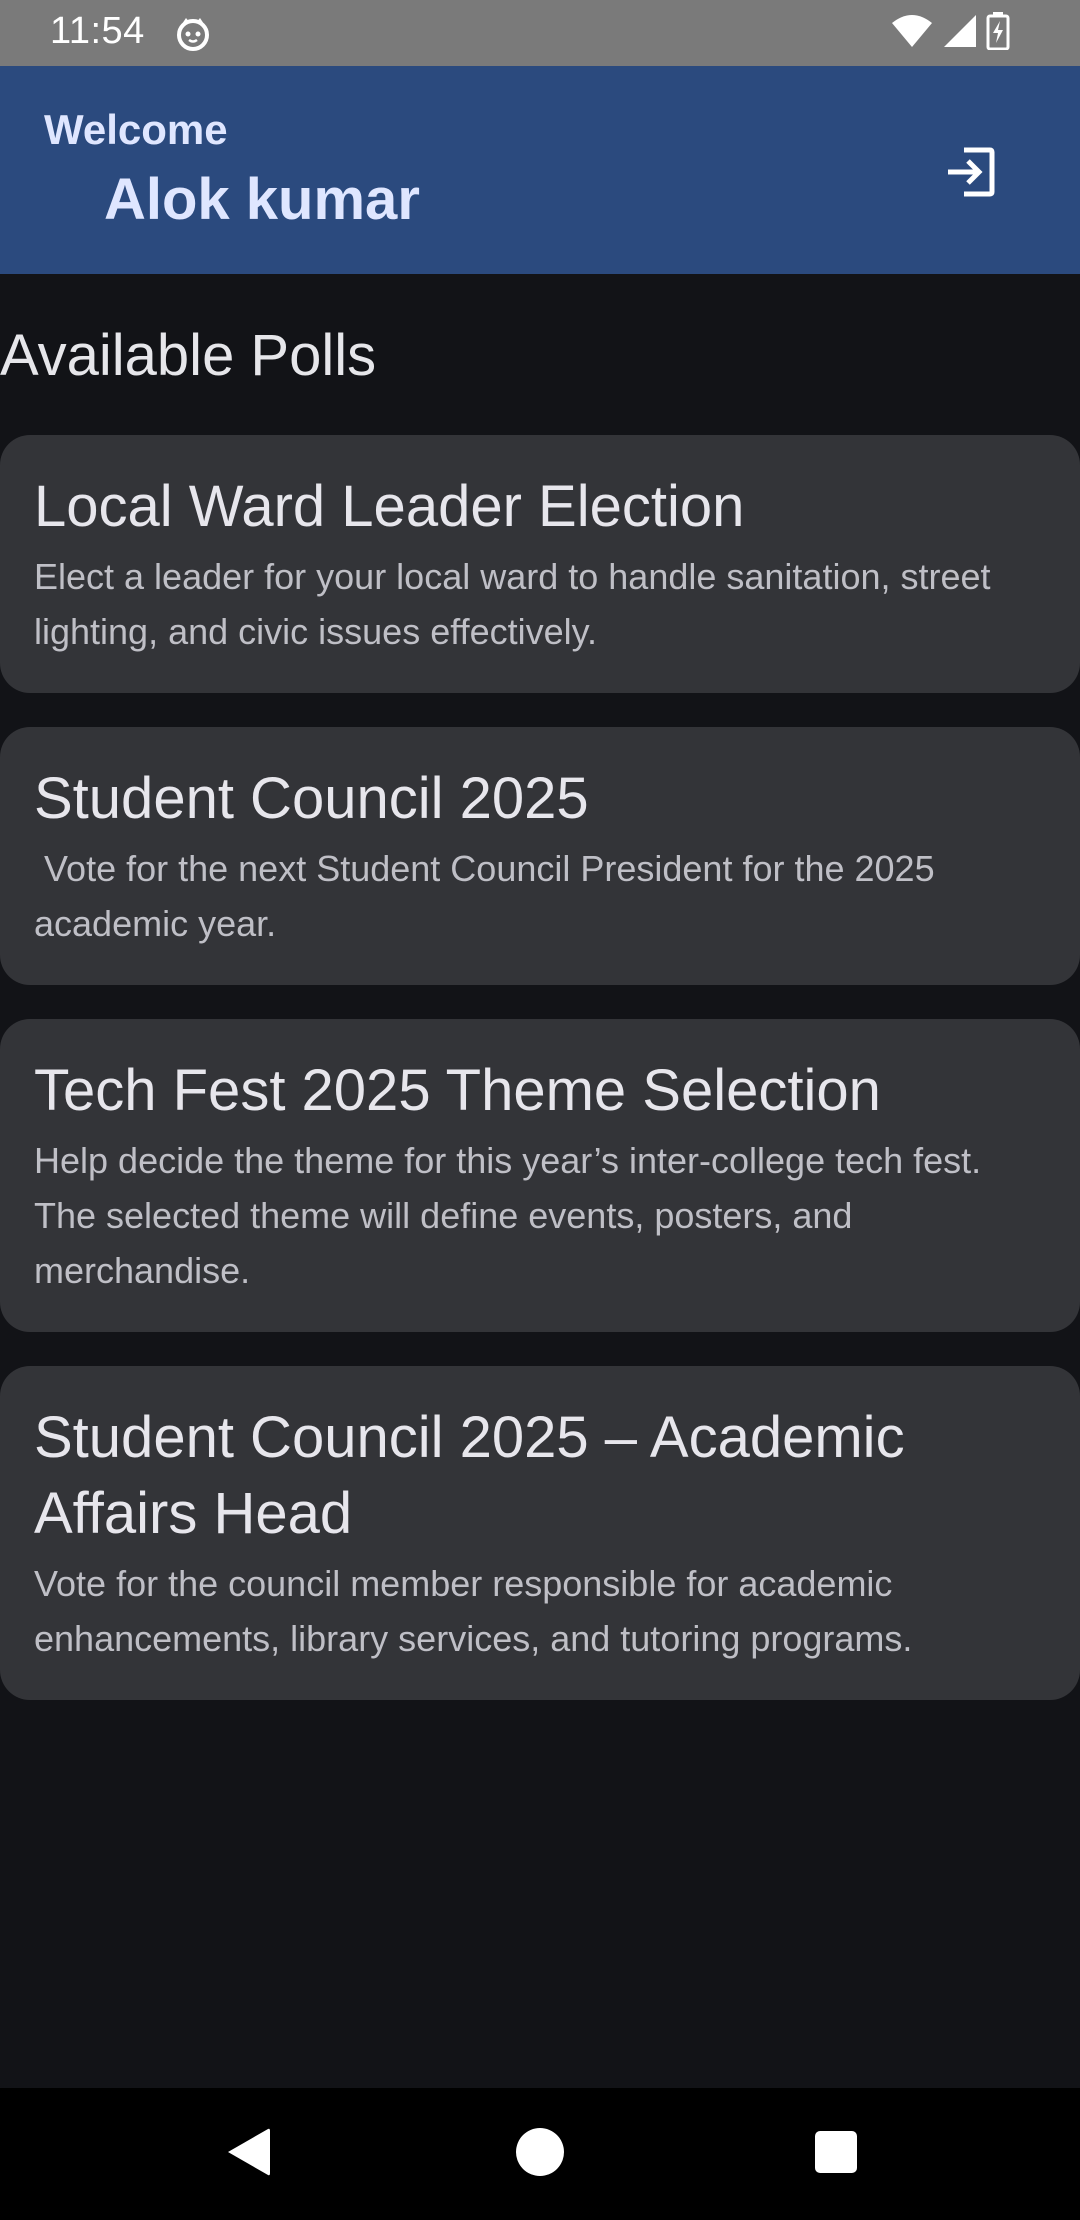 The width and height of the screenshot is (1080, 2220). Describe the element at coordinates (97, 31) in the screenshot. I see `status-time: 11:54` at that location.